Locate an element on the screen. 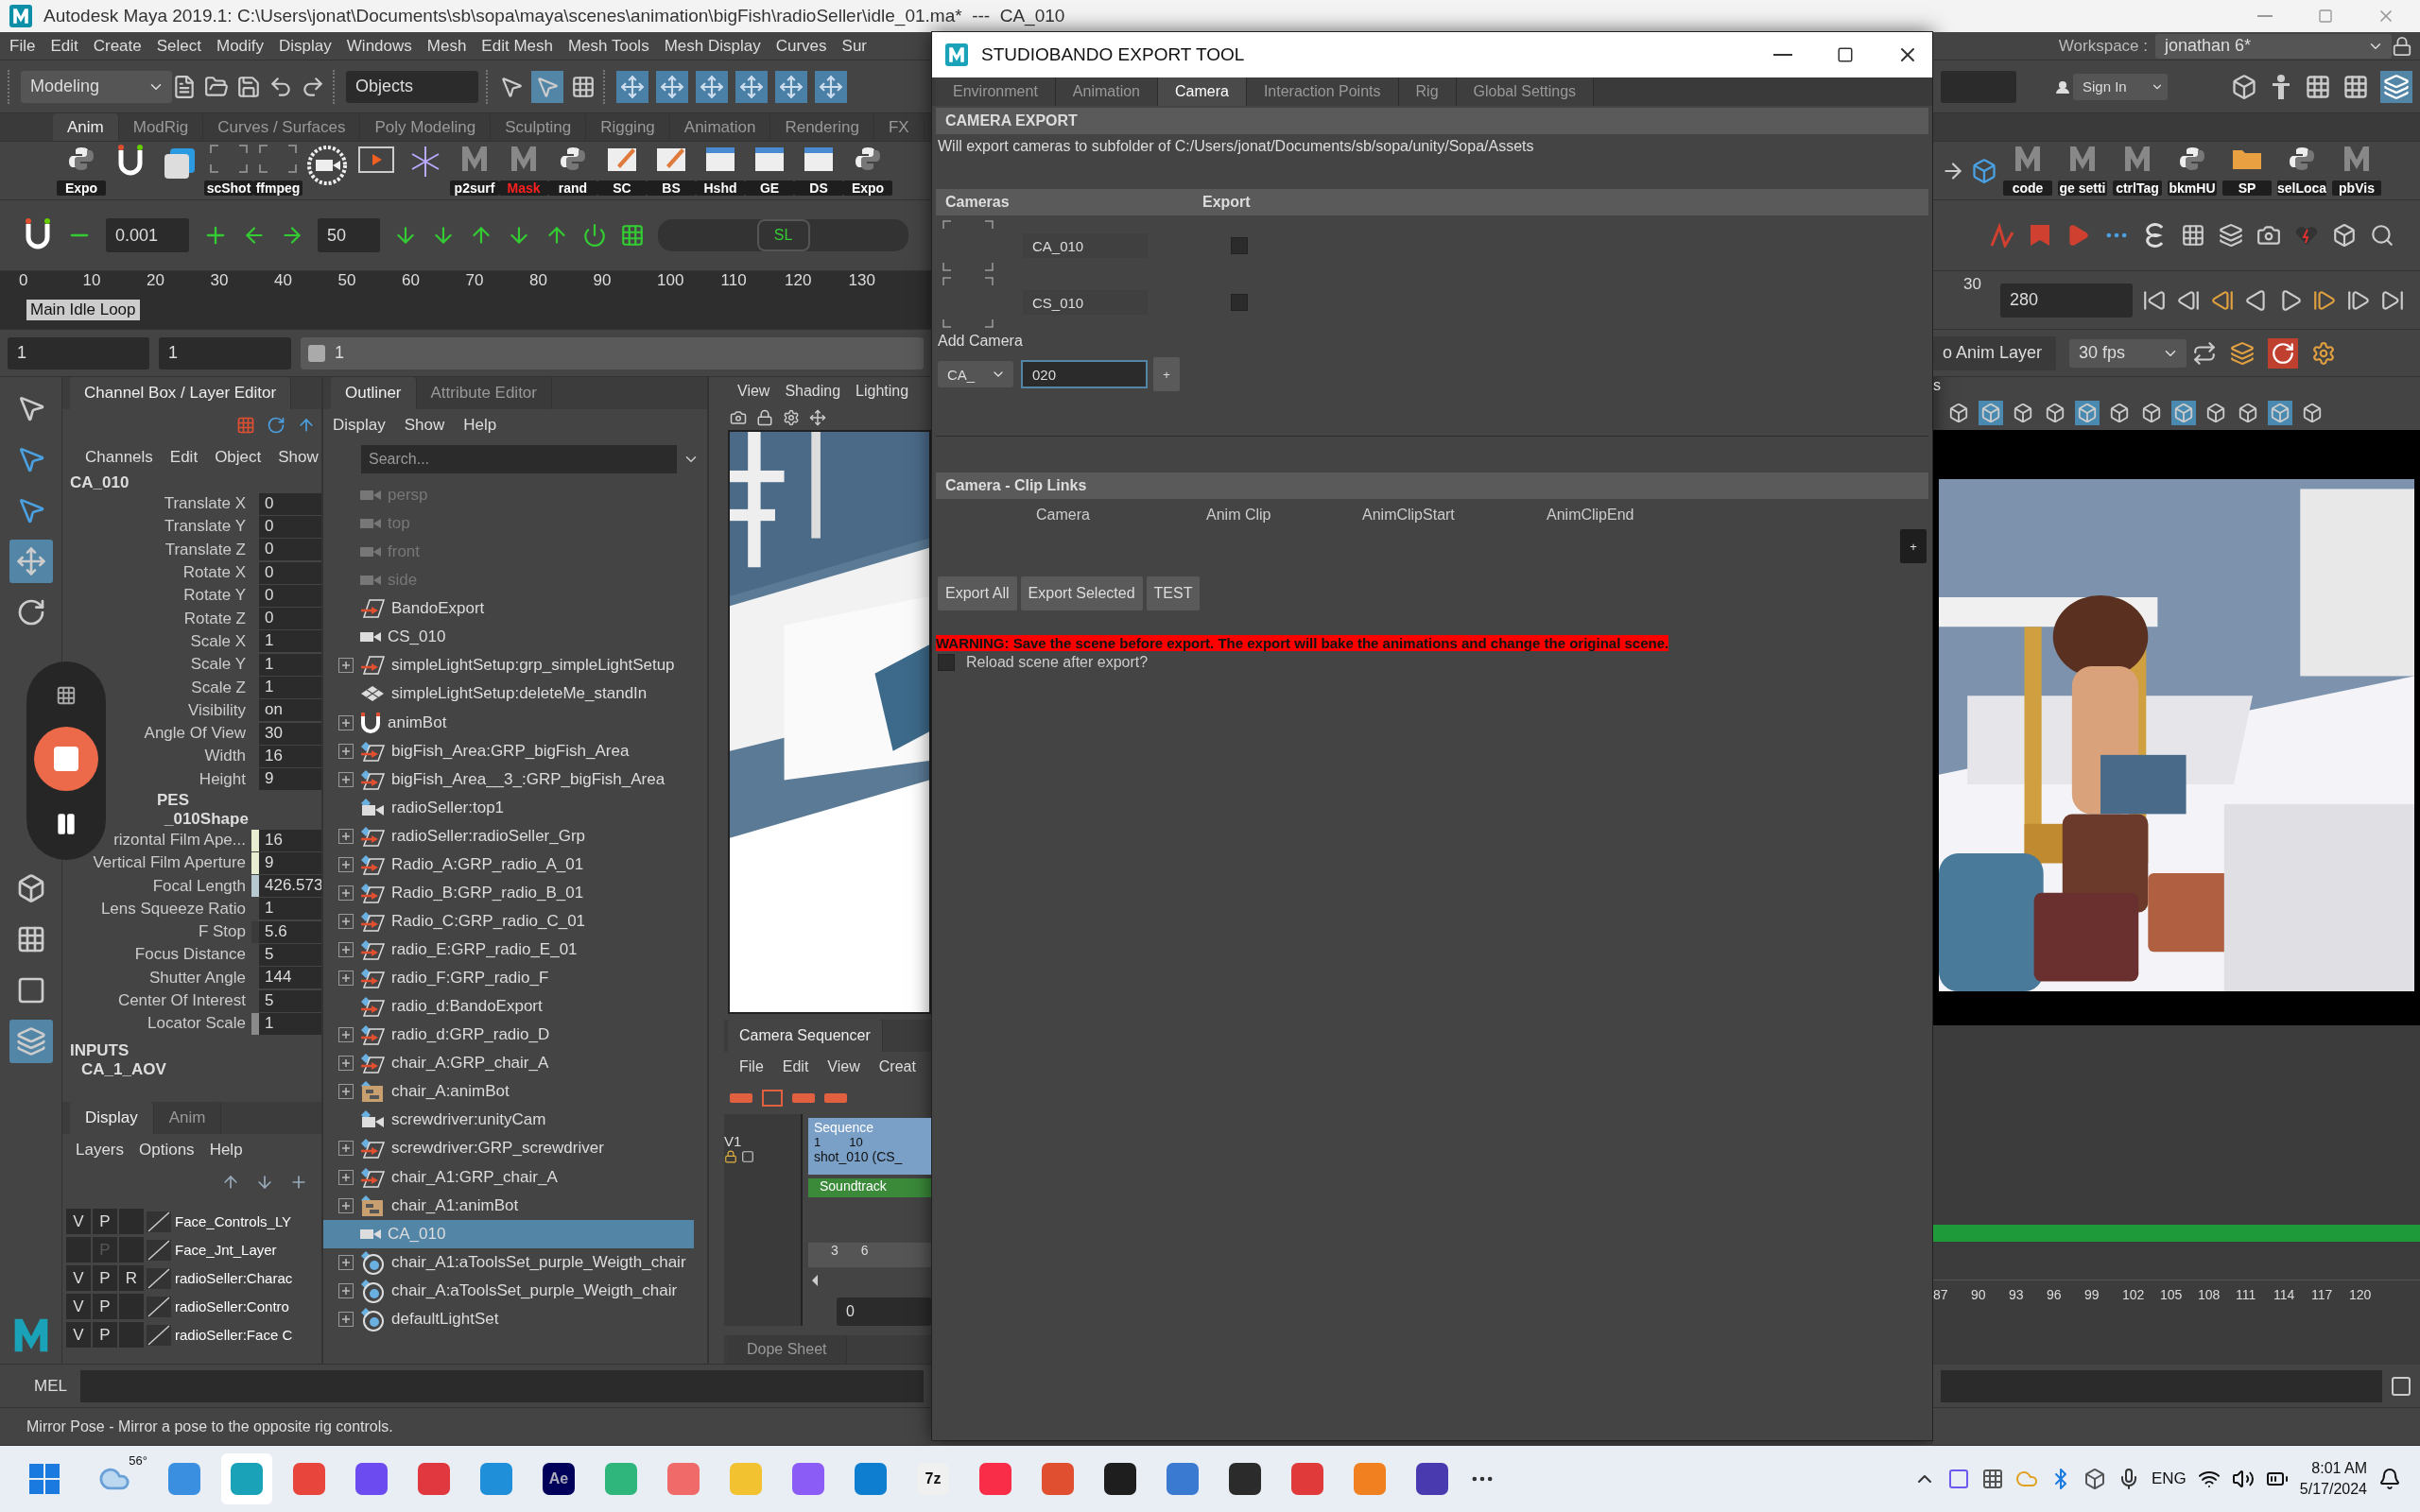  panel-tab: Display is located at coordinates (112, 1117).